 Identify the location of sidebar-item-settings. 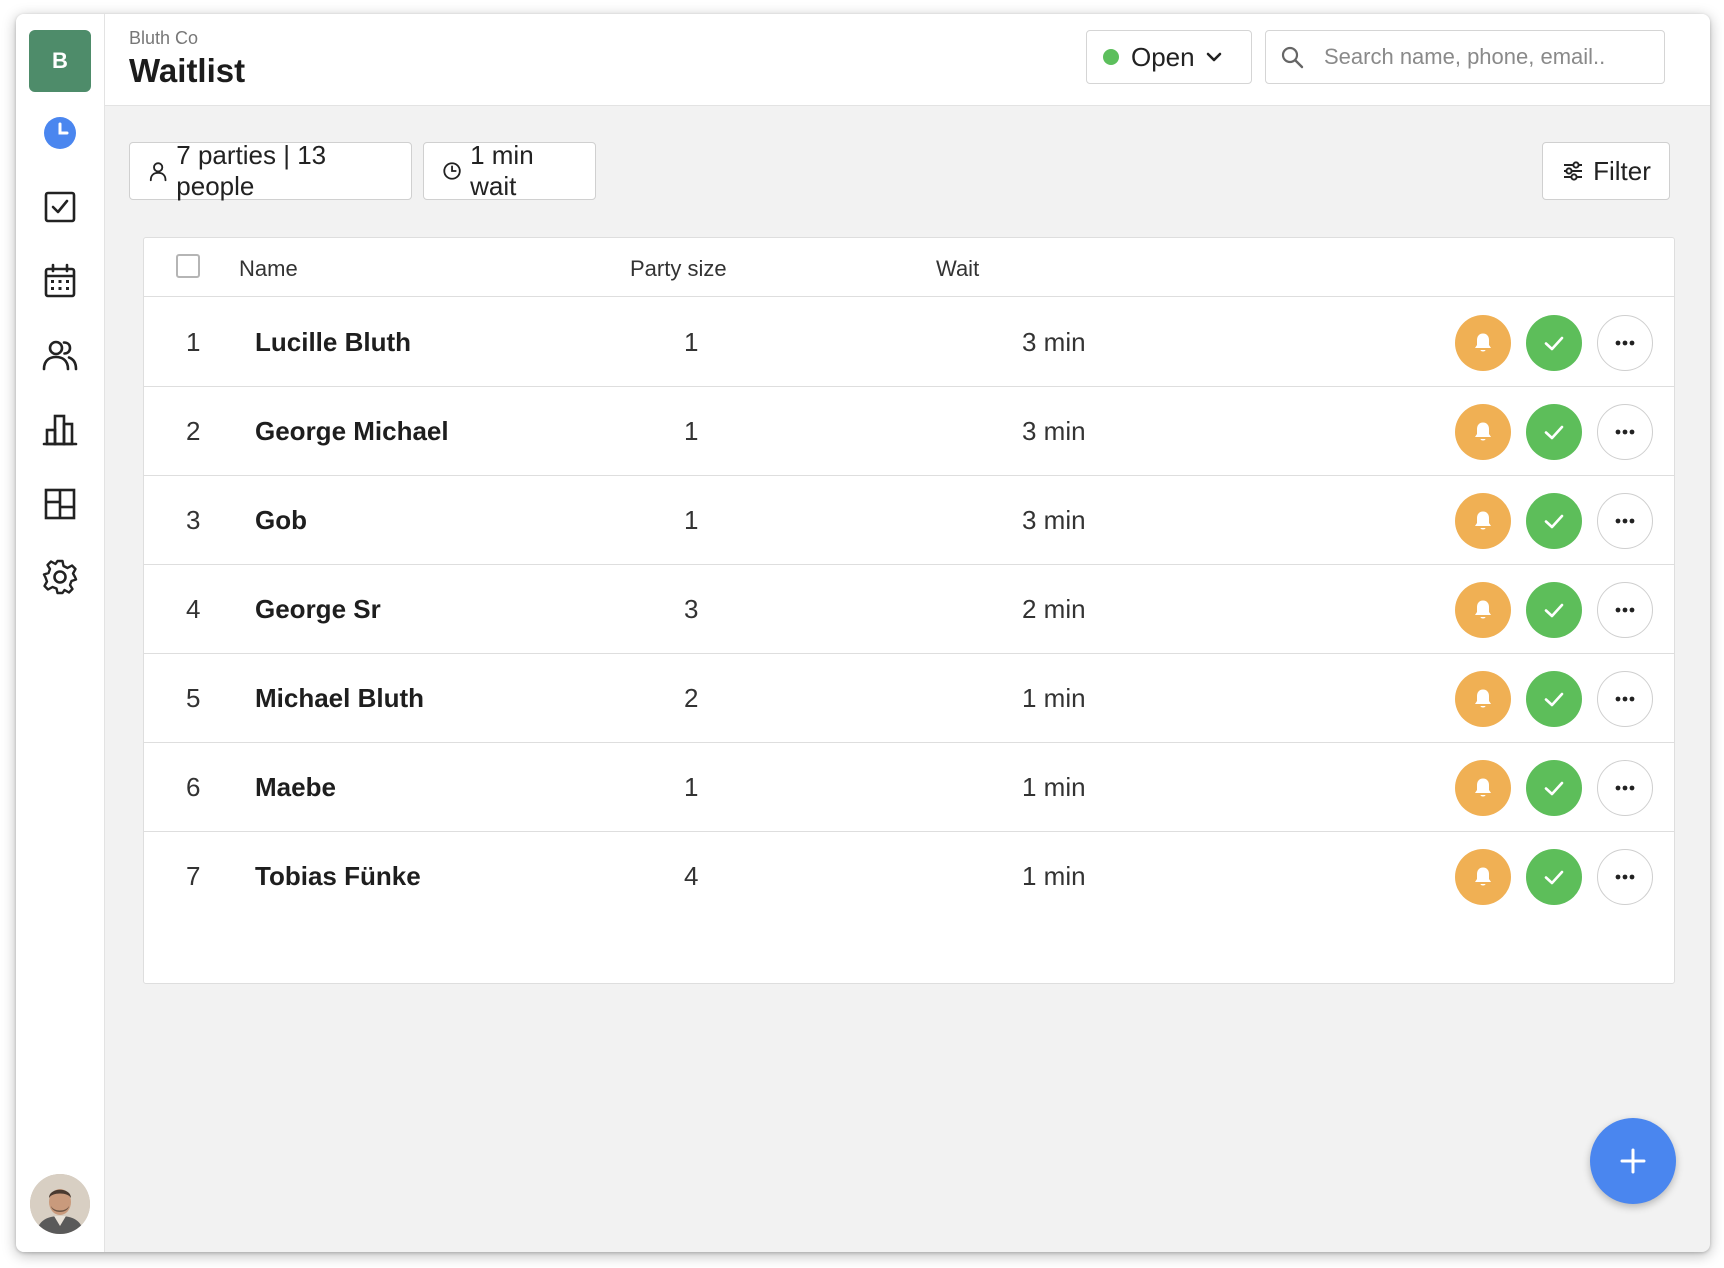
(60, 577).